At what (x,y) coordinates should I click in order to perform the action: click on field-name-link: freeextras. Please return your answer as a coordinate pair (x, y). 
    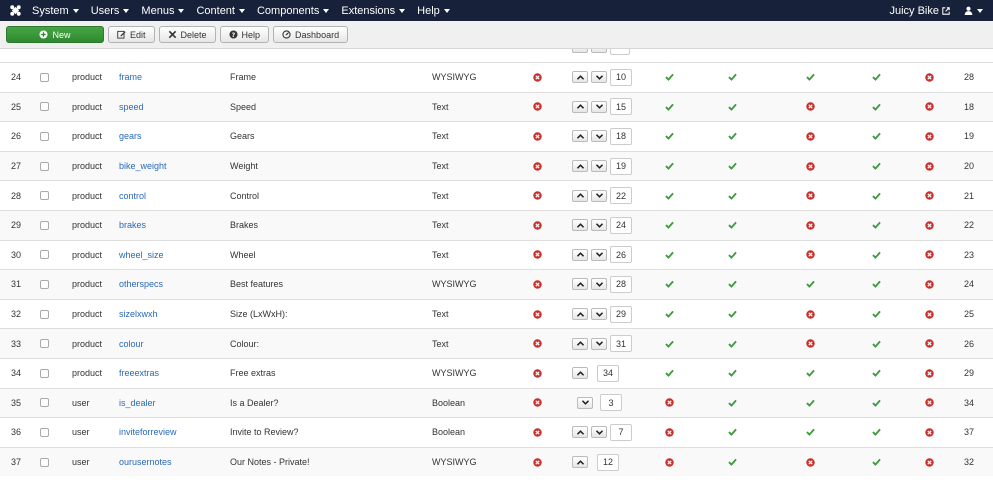
    Looking at the image, I should click on (139, 373).